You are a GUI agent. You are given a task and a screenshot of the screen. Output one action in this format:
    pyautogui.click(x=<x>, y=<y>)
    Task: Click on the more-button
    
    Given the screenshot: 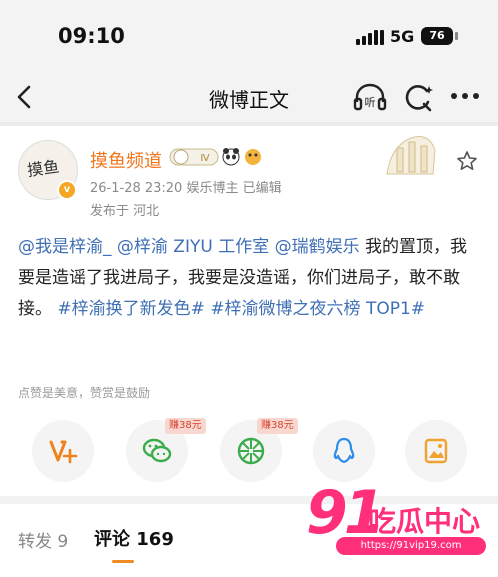 What is the action you would take?
    pyautogui.click(x=465, y=96)
    